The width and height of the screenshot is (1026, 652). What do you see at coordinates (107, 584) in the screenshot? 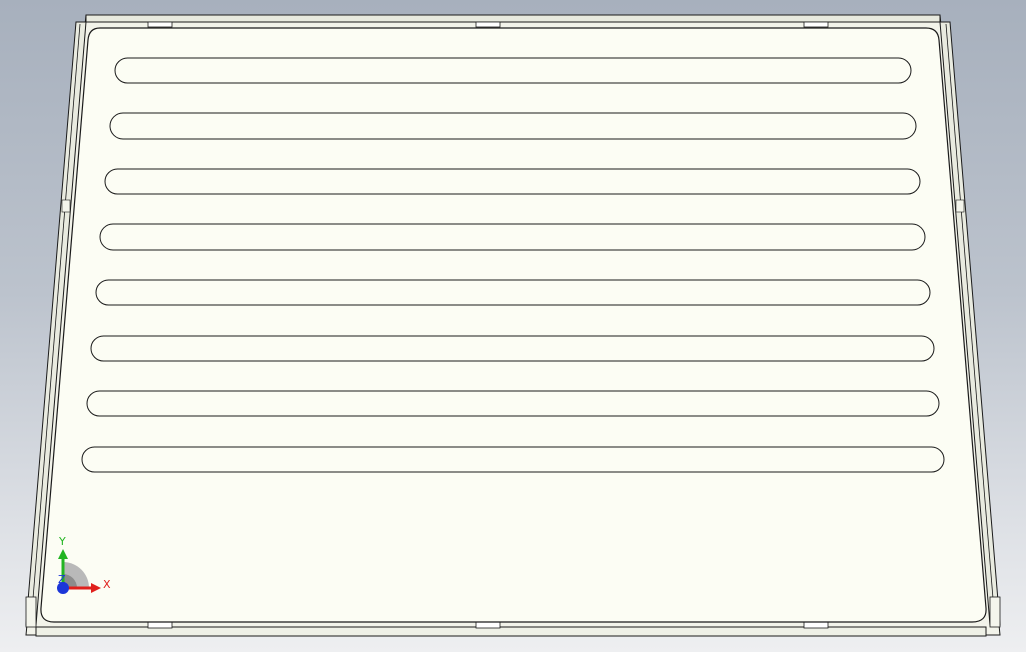
I see `x-axis-label: X` at bounding box center [107, 584].